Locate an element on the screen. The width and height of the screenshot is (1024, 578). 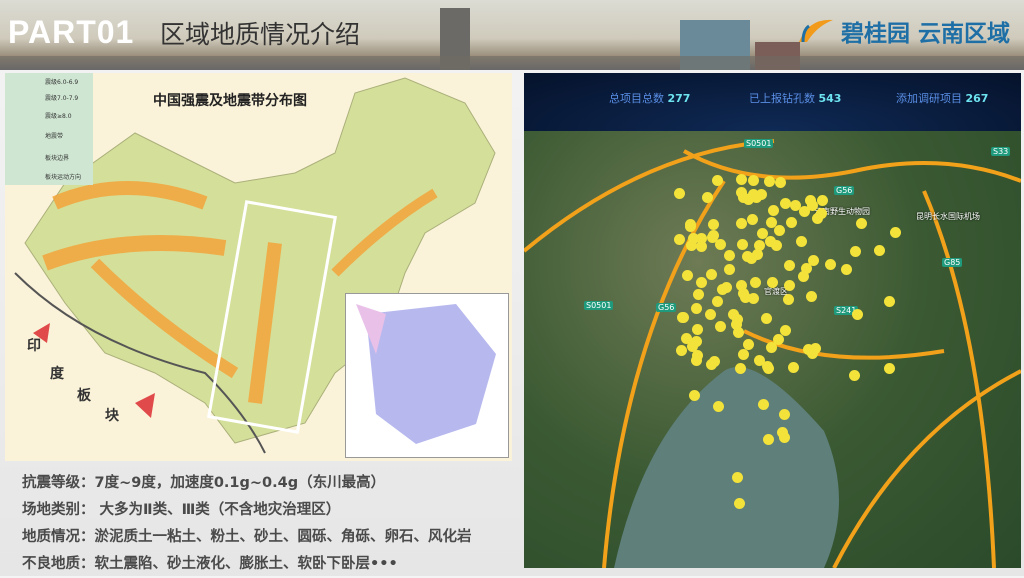
legend-item: 板块运动方向 is located at coordinates (63, 177).